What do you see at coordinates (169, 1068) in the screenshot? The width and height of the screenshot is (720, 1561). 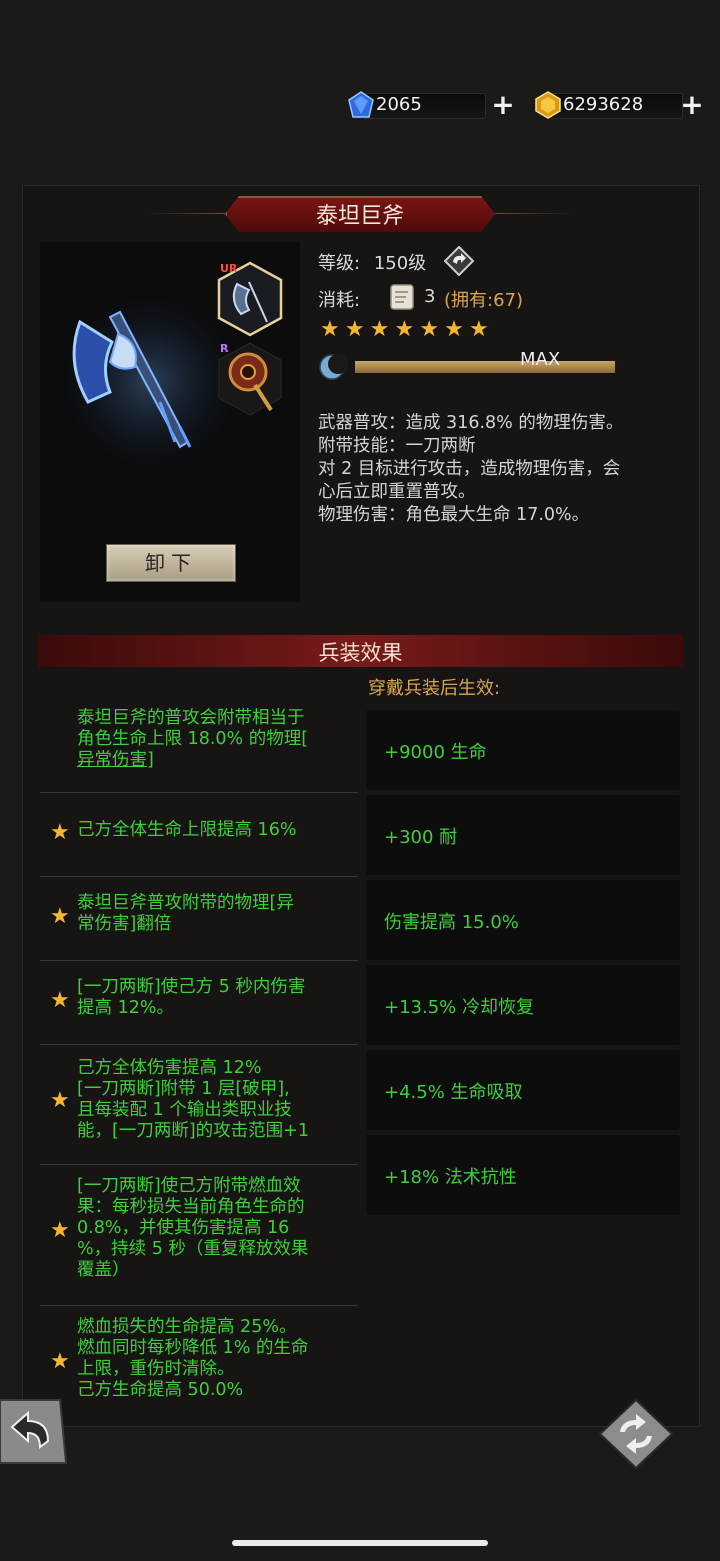 I see `effect-line: 己方全体伤害提高 12%` at bounding box center [169, 1068].